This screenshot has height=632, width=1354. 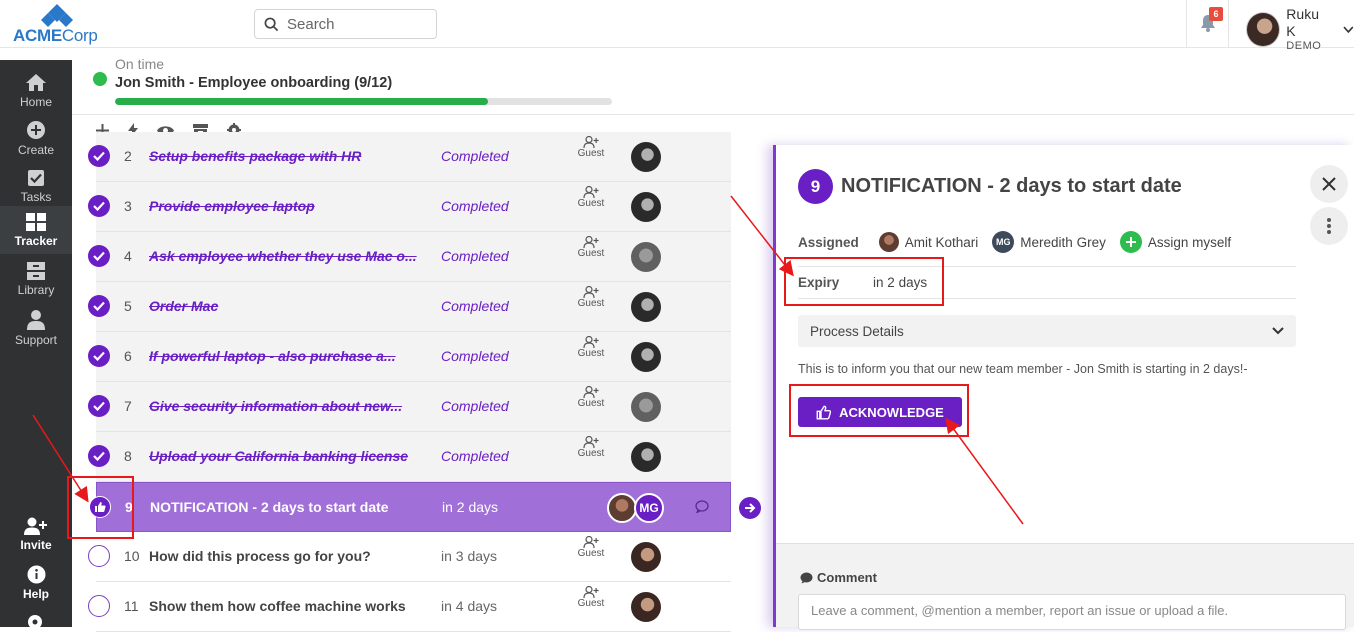 I want to click on task-name: Provide employee laptop, so click(x=285, y=206).